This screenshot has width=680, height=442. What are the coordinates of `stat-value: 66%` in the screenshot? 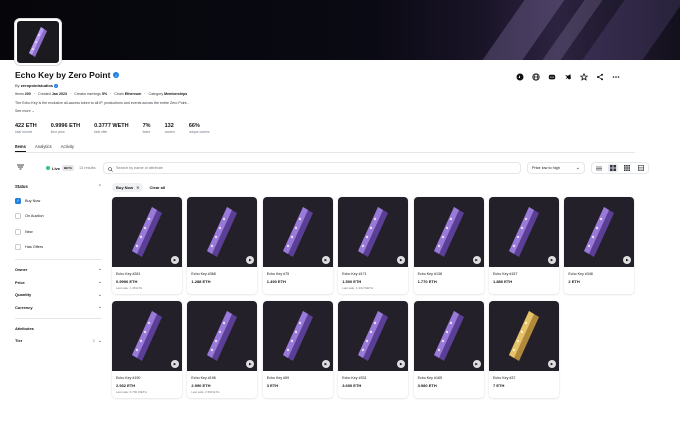 It's located at (194, 126).